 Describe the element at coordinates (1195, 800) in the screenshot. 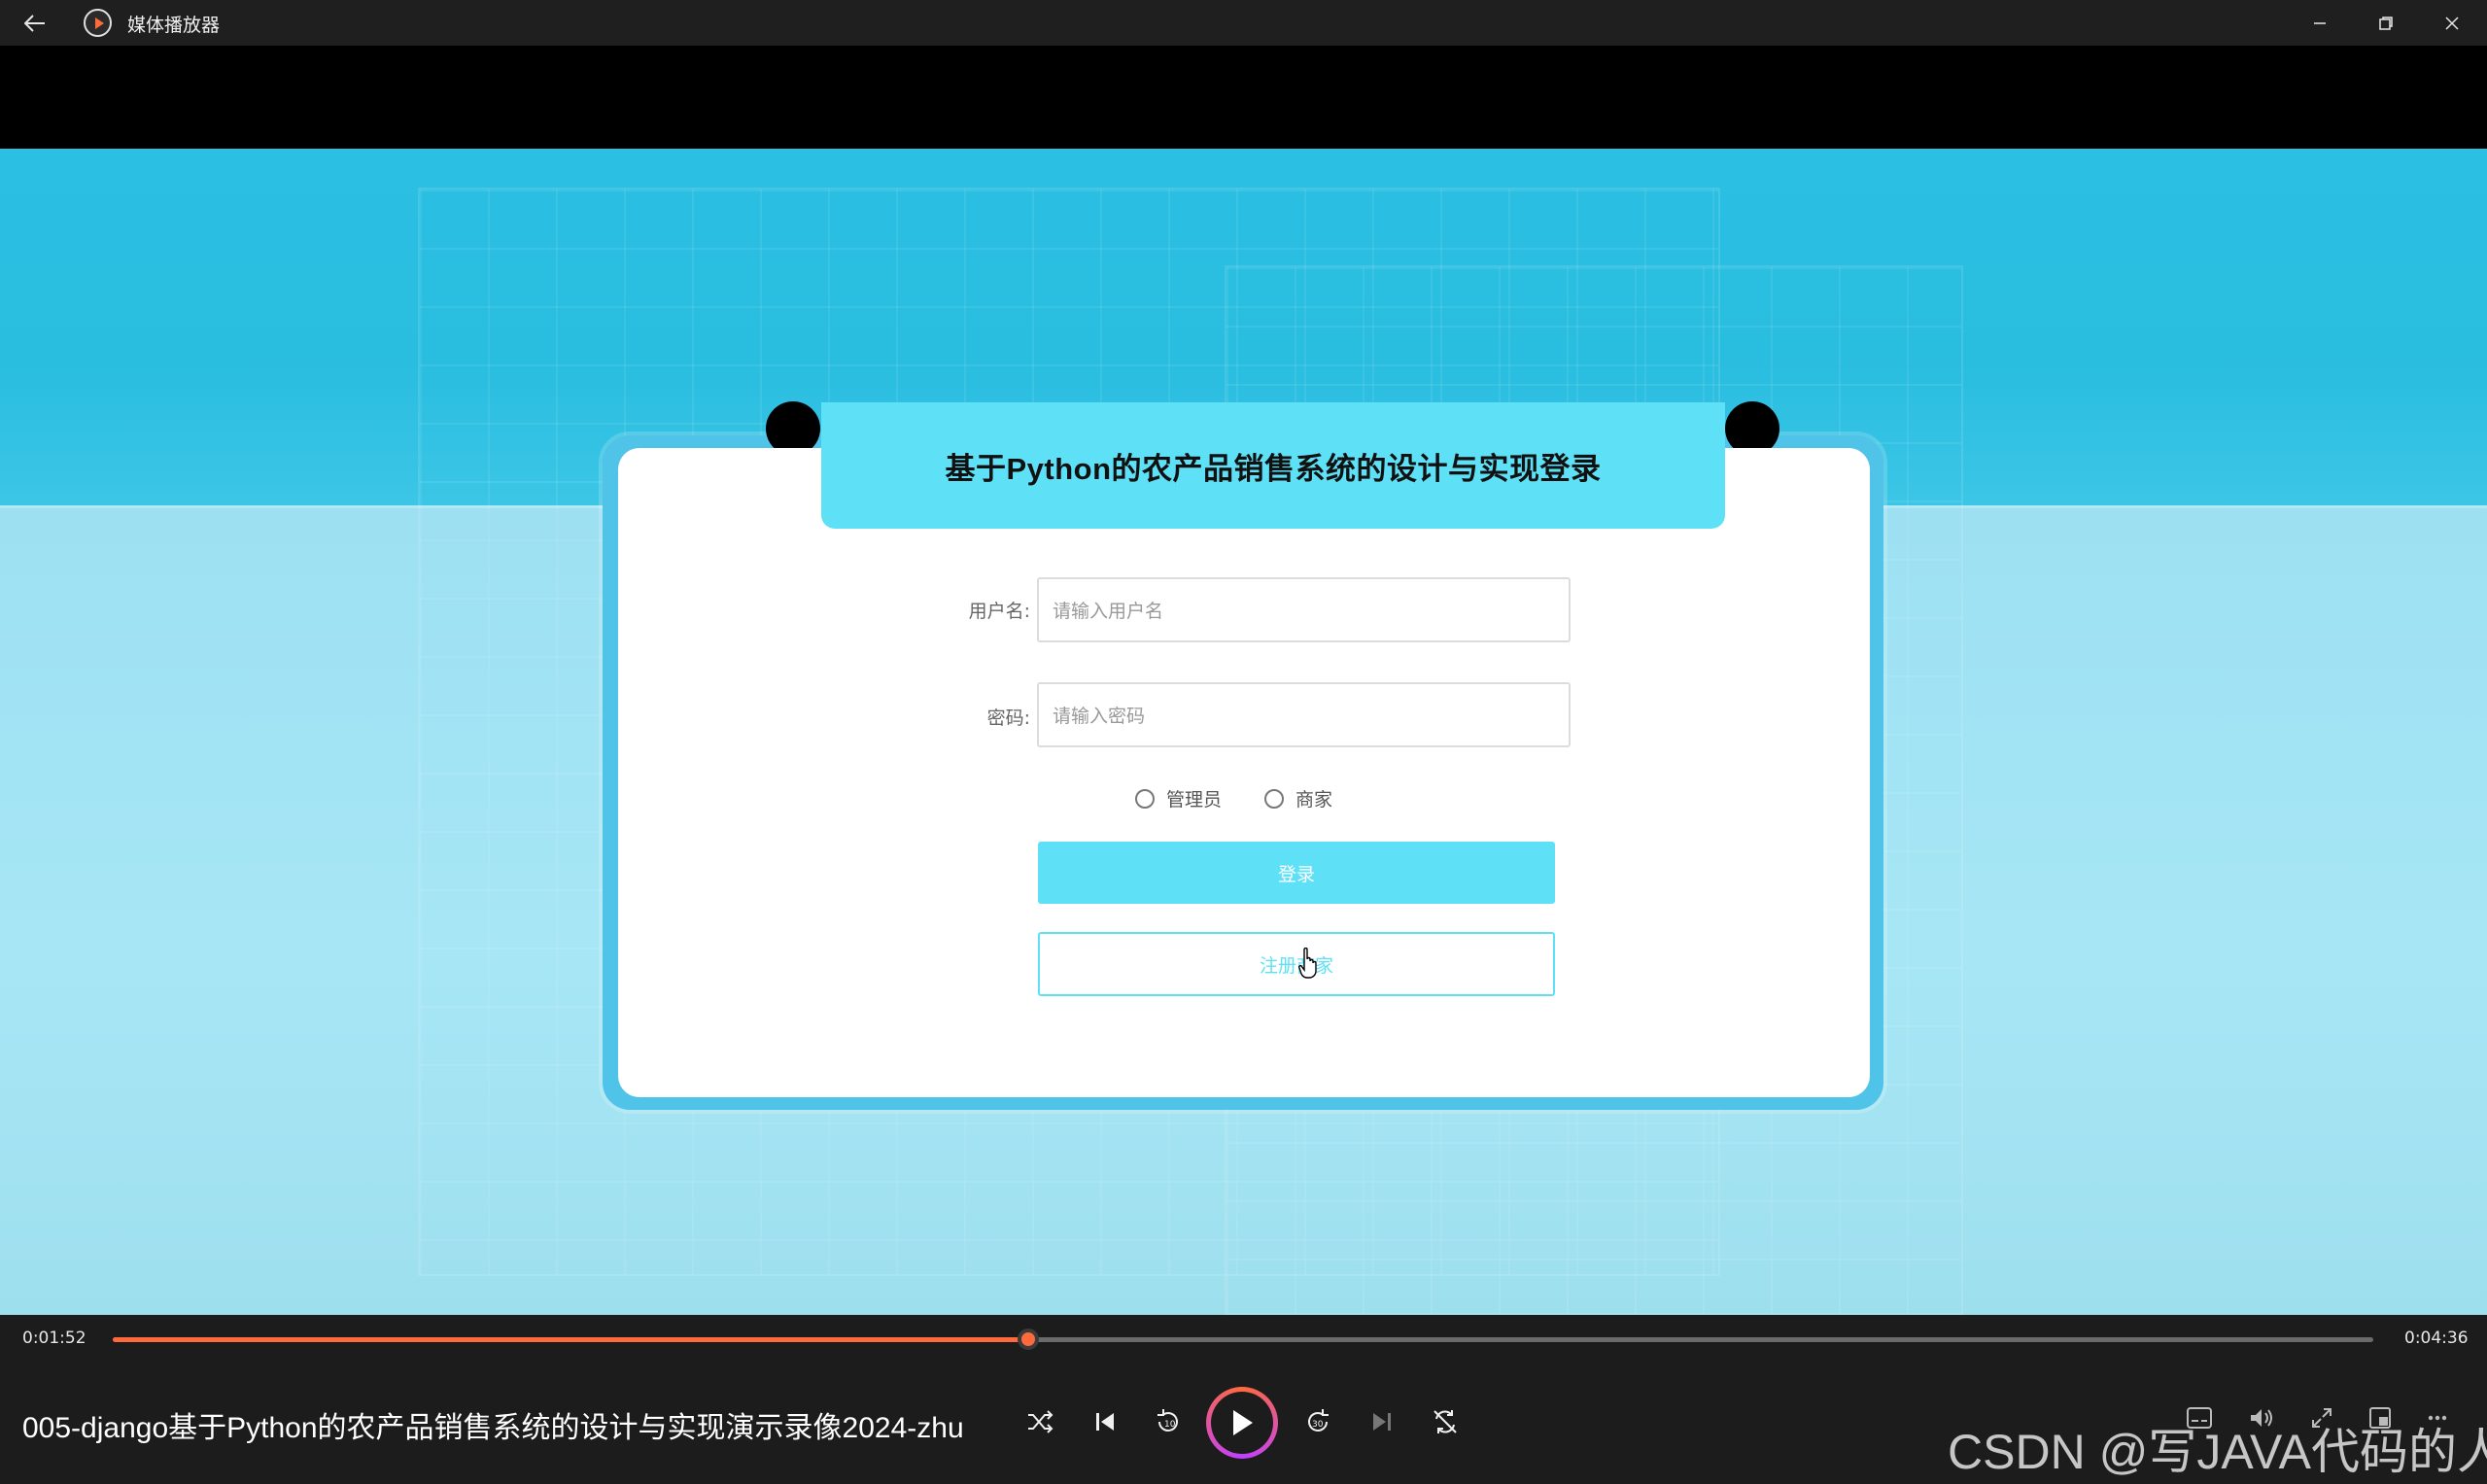

I see `role-admin-label: 管理员` at that location.